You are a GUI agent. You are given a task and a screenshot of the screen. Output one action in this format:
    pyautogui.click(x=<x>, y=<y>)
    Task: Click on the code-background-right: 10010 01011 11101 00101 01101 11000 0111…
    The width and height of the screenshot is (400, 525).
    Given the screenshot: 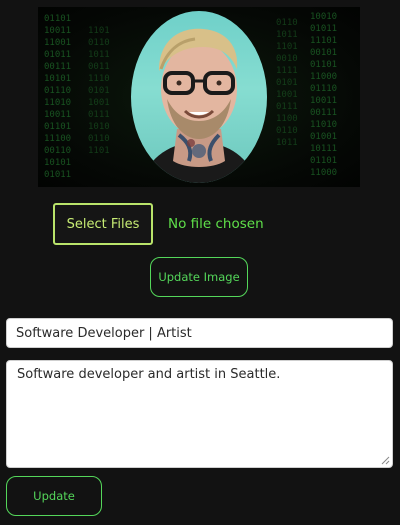 What is the action you would take?
    pyautogui.click(x=324, y=95)
    